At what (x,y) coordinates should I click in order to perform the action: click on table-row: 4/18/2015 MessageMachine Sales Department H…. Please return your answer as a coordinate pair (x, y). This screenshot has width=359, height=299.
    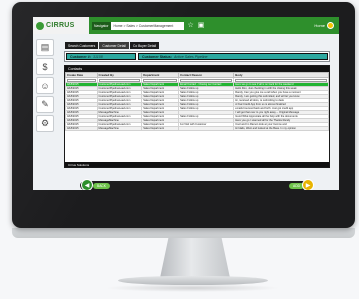
    Looking at the image, I should click on (197, 128).